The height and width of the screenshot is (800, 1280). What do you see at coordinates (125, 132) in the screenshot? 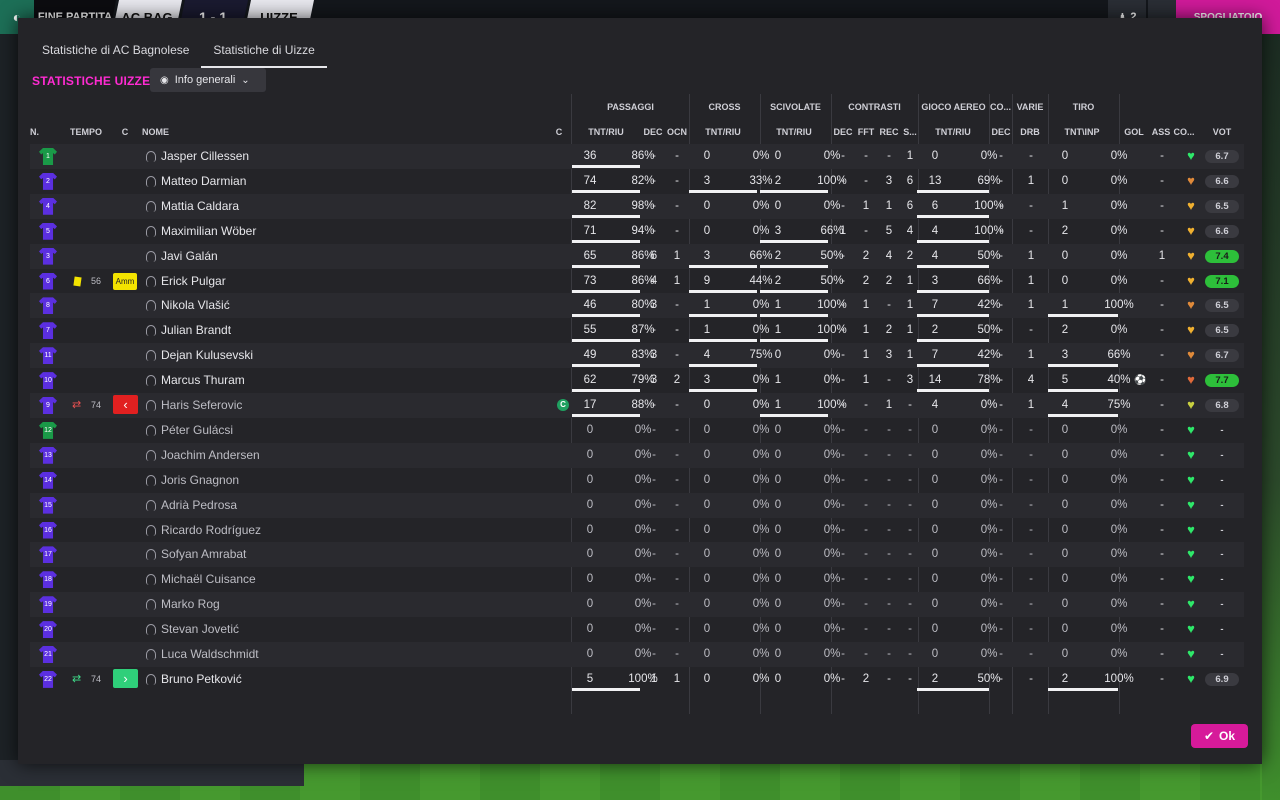
I see `column-header-c: C` at bounding box center [125, 132].